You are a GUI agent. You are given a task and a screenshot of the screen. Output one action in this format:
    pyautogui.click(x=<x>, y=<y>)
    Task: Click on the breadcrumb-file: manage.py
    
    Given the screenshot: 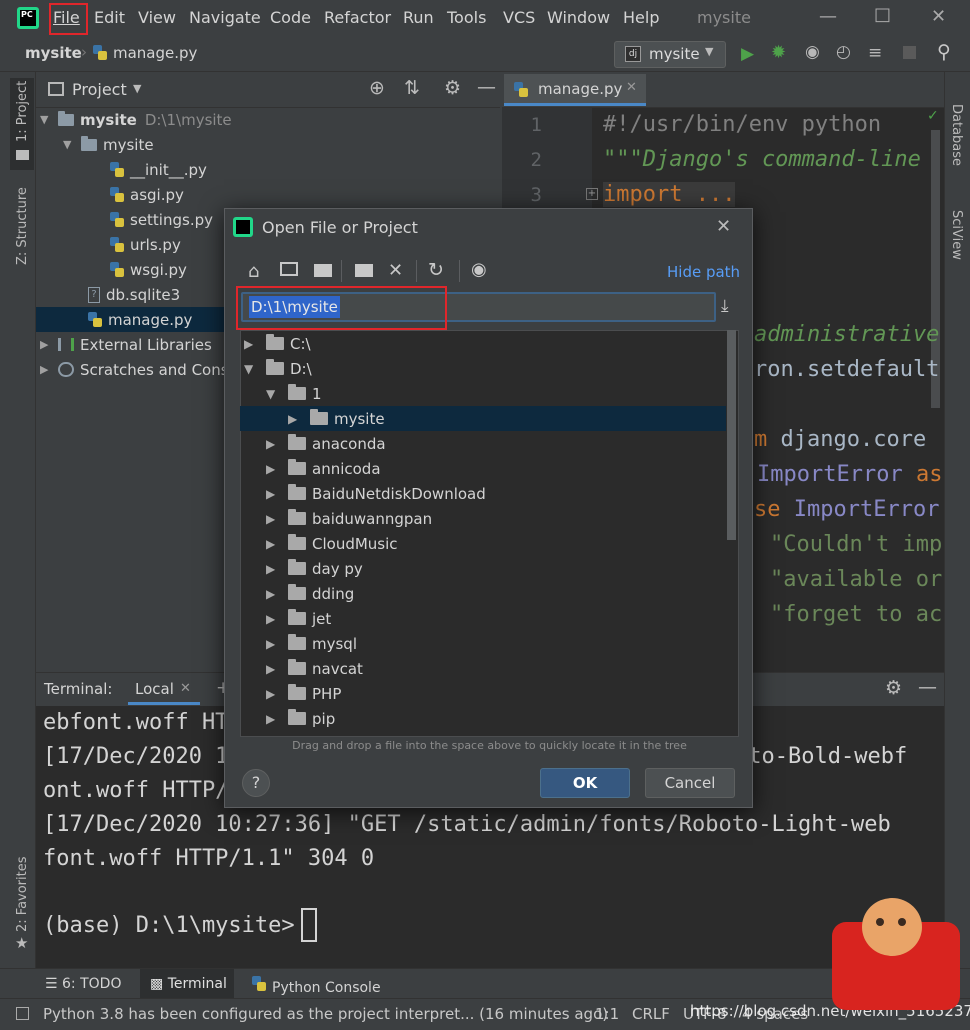 What is the action you would take?
    pyautogui.click(x=145, y=53)
    